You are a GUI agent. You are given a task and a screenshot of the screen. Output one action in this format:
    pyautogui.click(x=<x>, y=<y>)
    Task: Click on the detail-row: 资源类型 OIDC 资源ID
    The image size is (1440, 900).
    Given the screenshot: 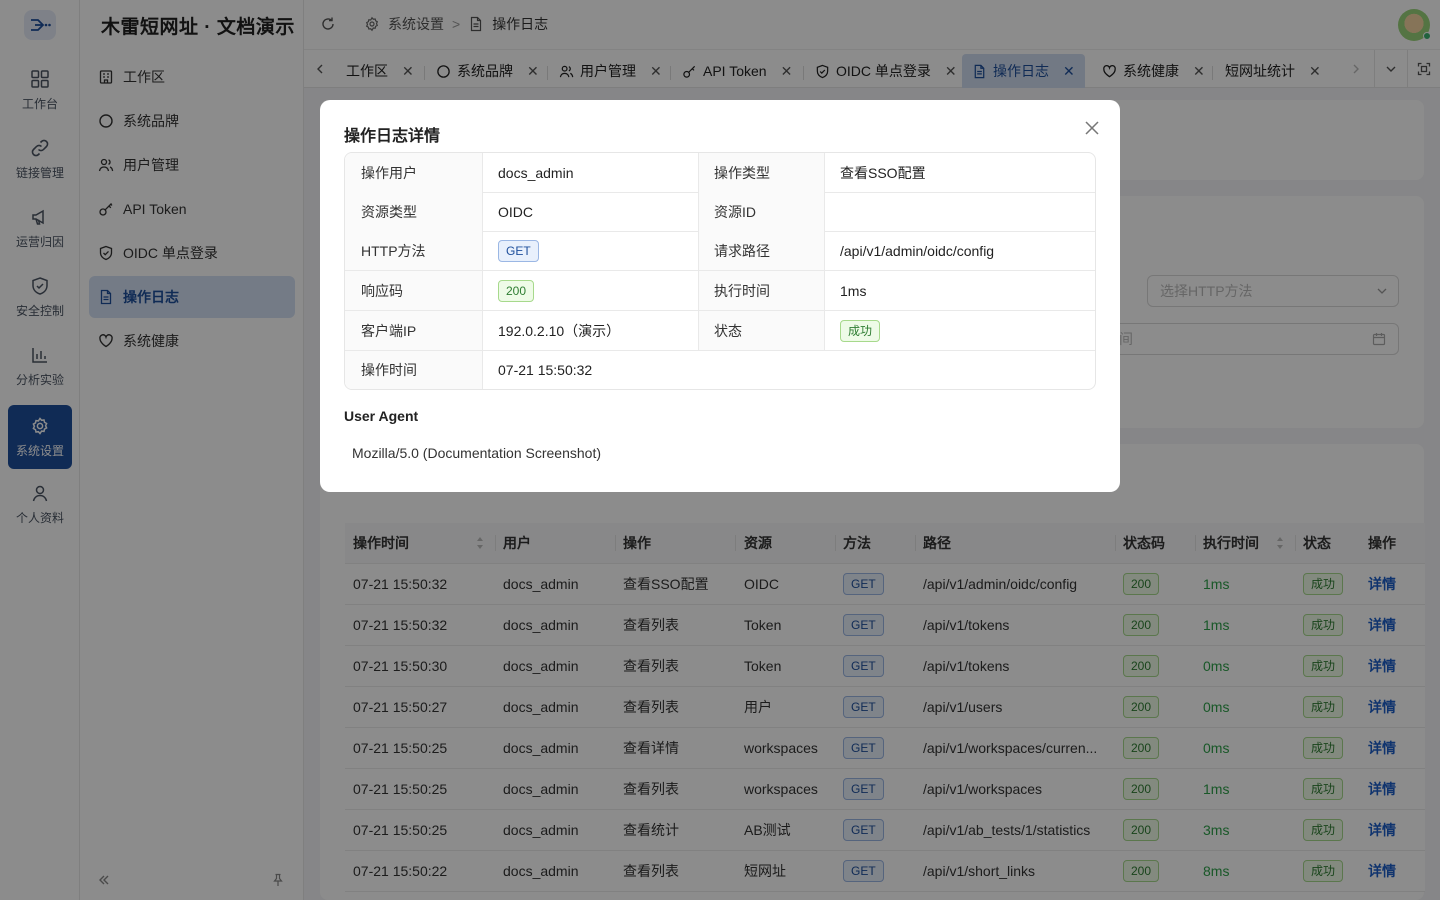 What is the action you would take?
    pyautogui.click(x=720, y=212)
    